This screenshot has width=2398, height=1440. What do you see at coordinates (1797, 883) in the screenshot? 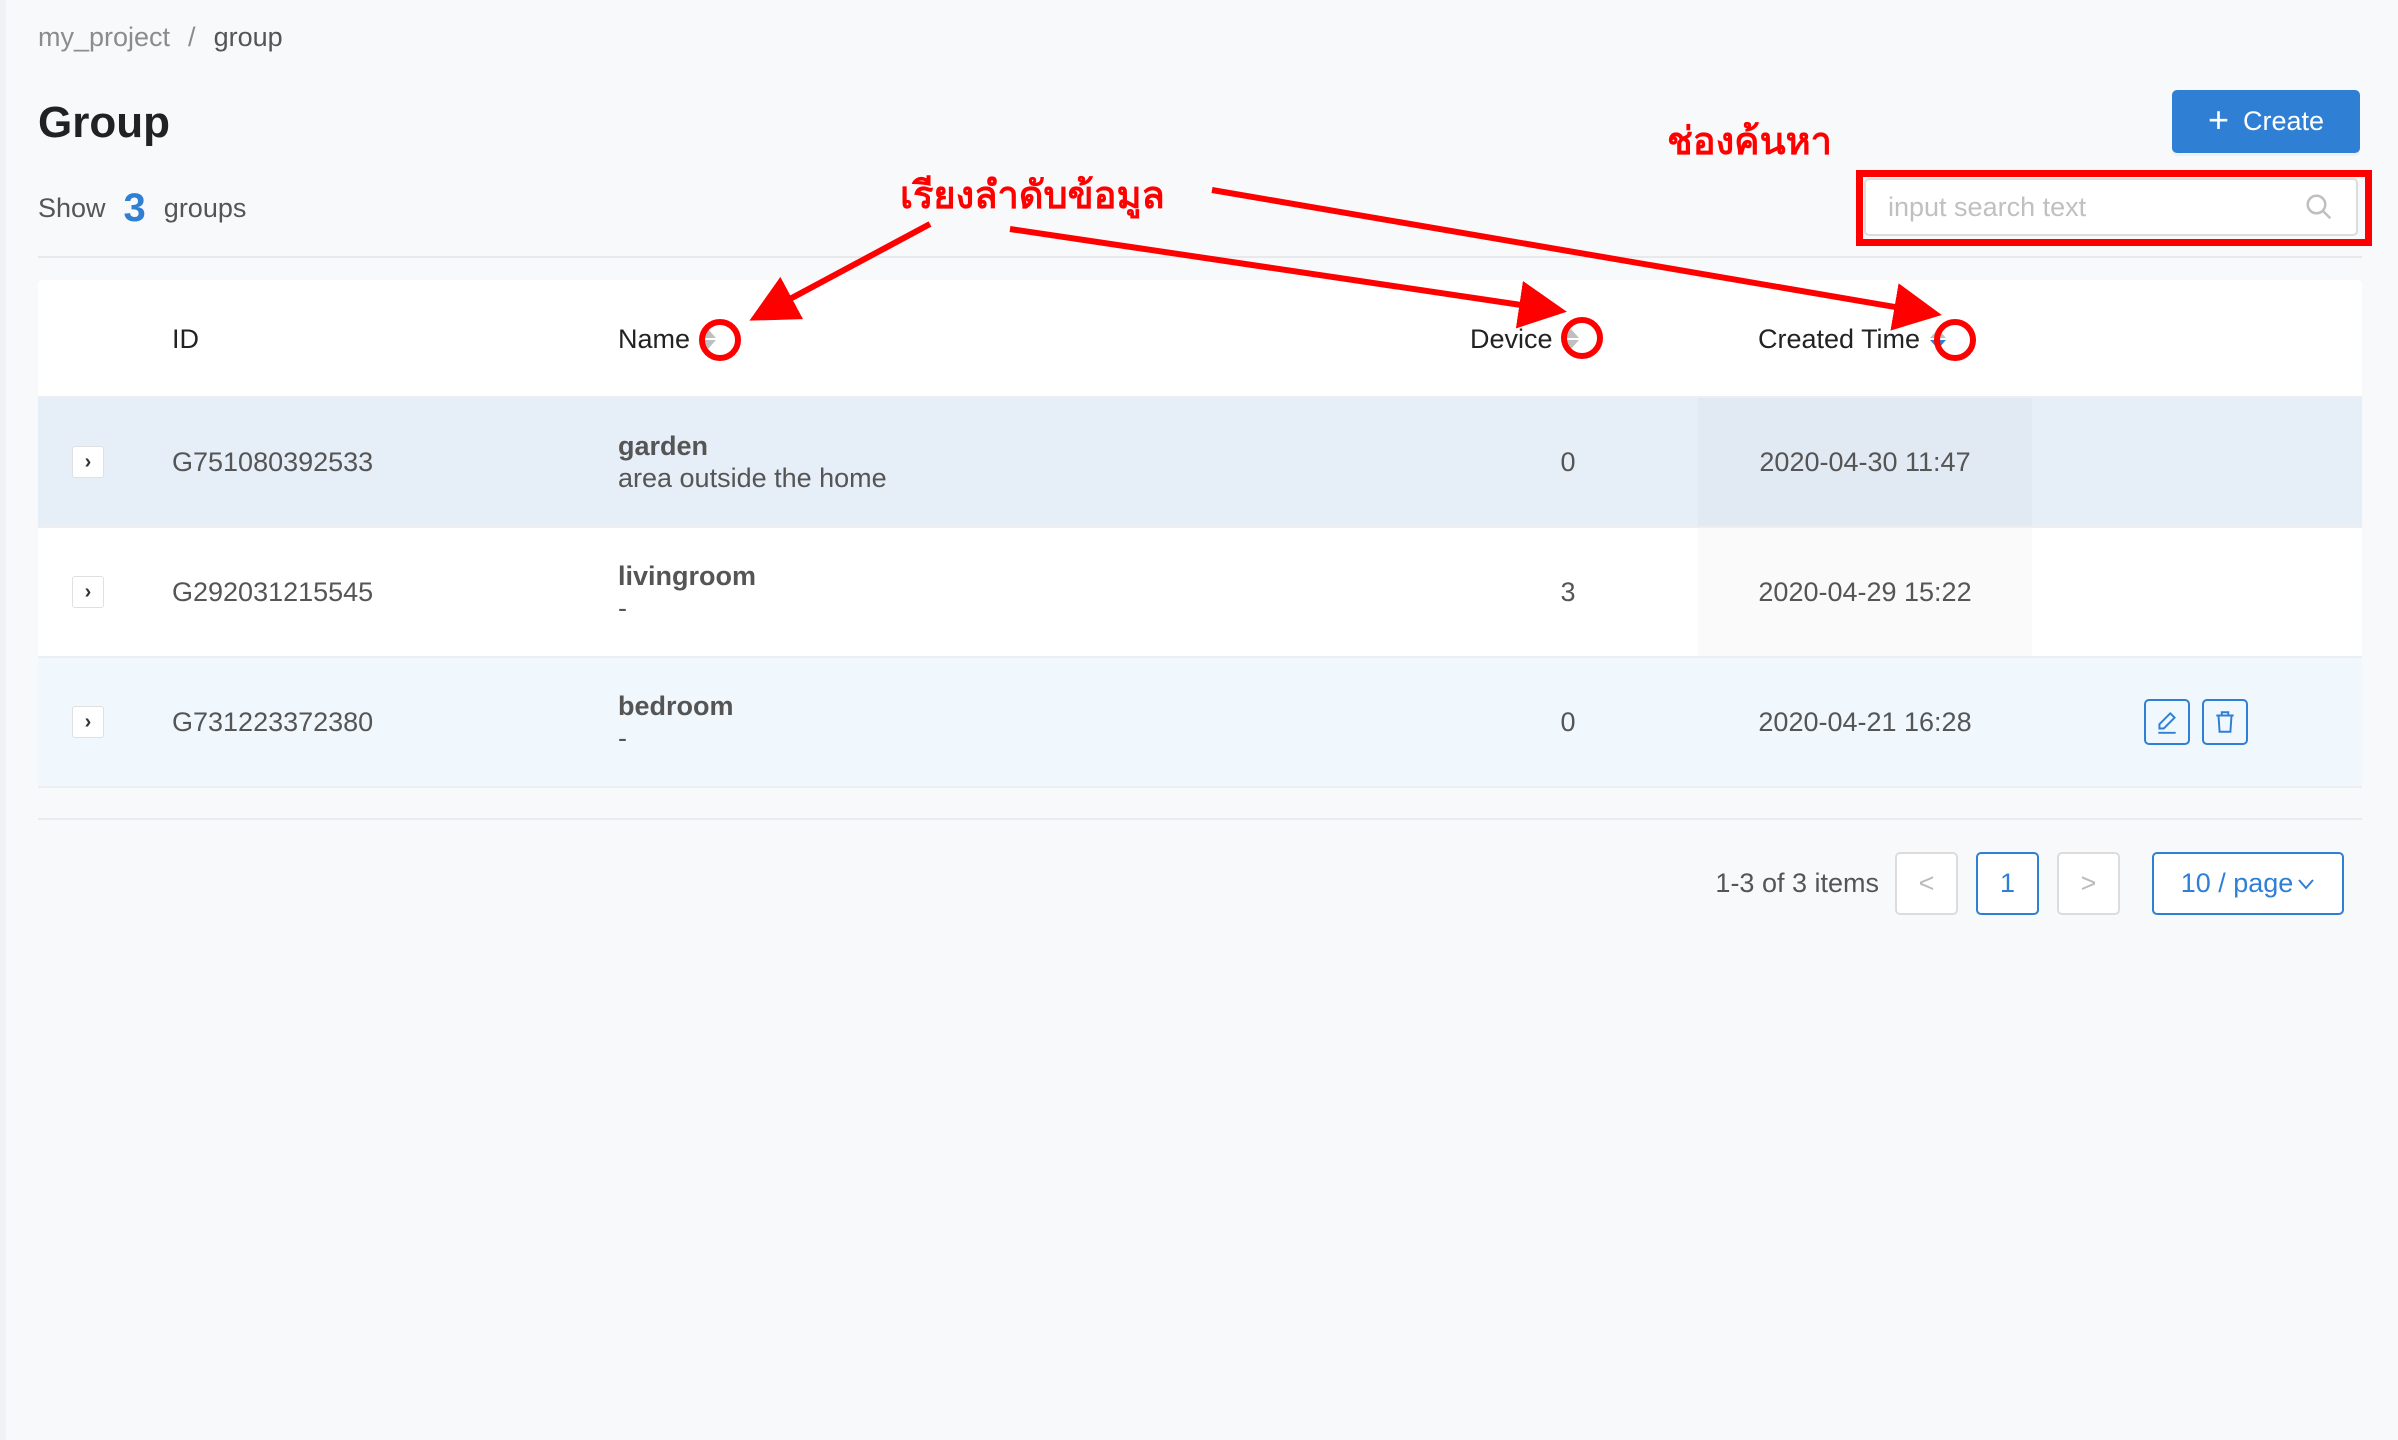
I see `pagination-total: 1-3 of 3 items` at bounding box center [1797, 883].